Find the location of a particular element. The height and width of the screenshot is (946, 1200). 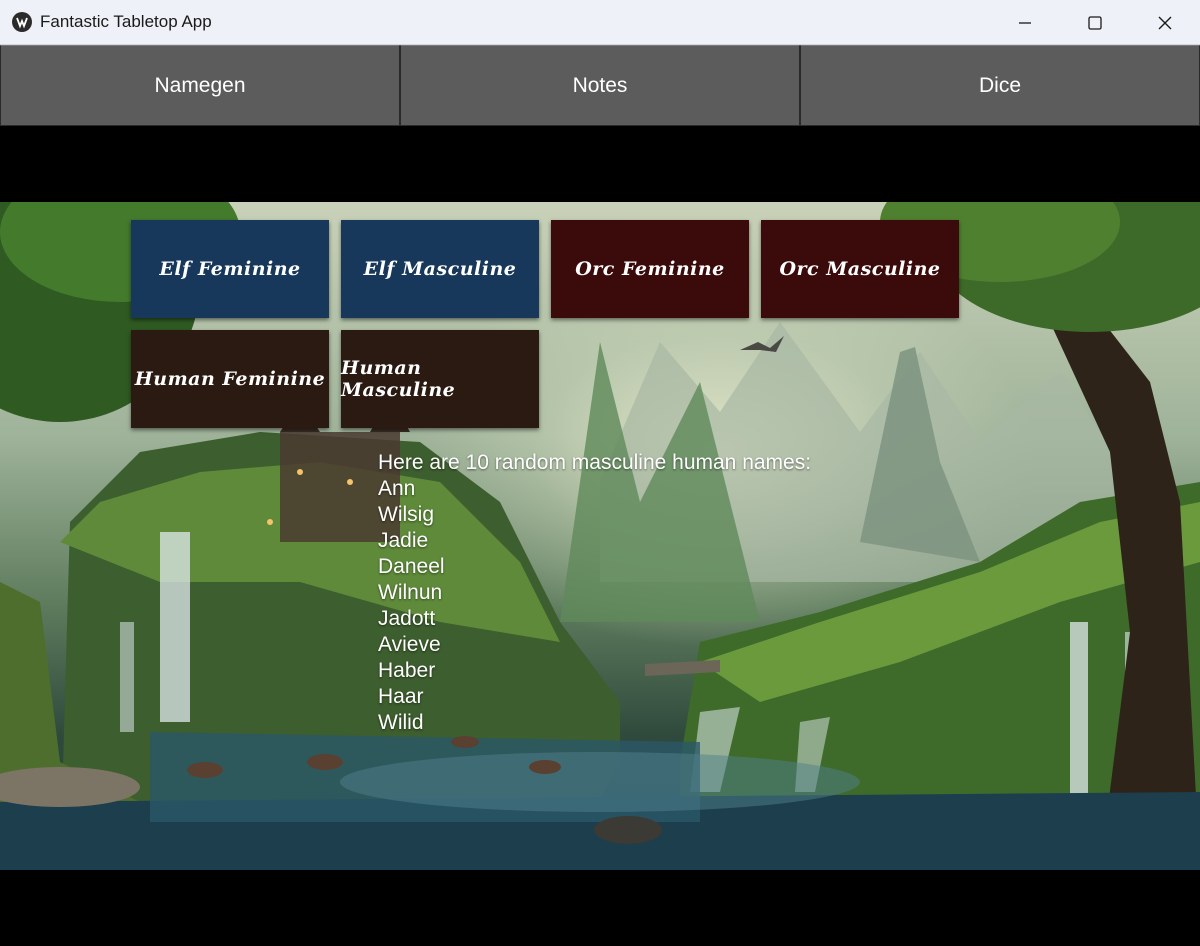

nav-tabs: Namegen Notes Dice is located at coordinates (600, 85).